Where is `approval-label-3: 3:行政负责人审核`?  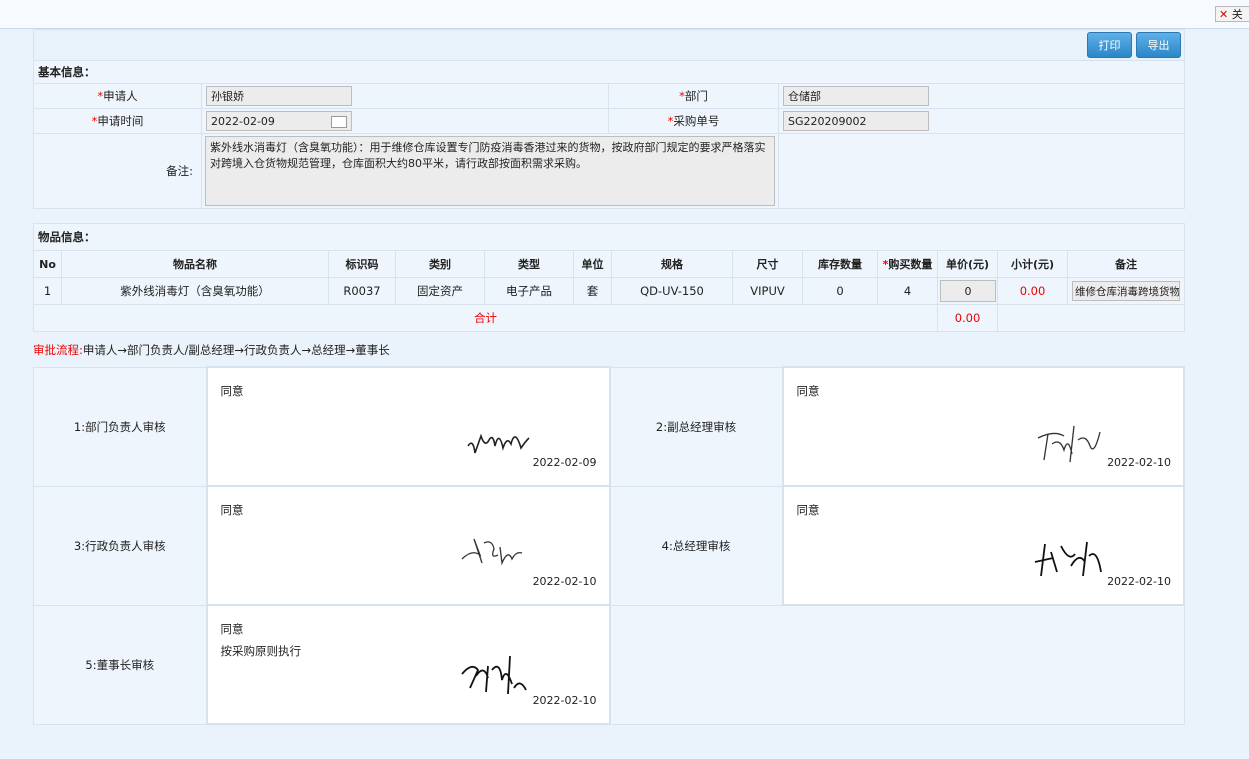 approval-label-3: 3:行政负责人审核 is located at coordinates (120, 545).